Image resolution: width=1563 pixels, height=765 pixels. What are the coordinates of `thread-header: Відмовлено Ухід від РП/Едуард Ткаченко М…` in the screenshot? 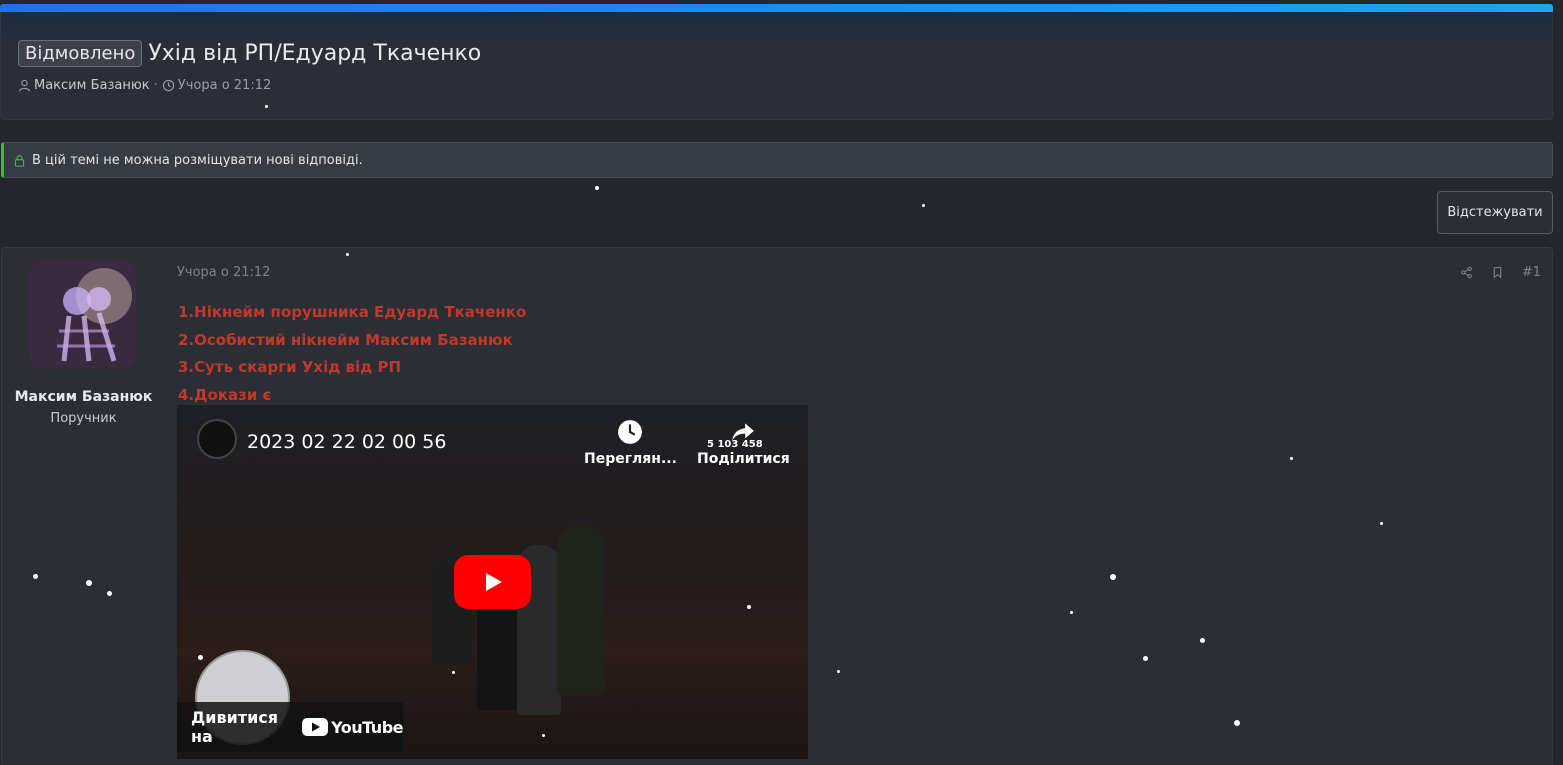 It's located at (776, 66).